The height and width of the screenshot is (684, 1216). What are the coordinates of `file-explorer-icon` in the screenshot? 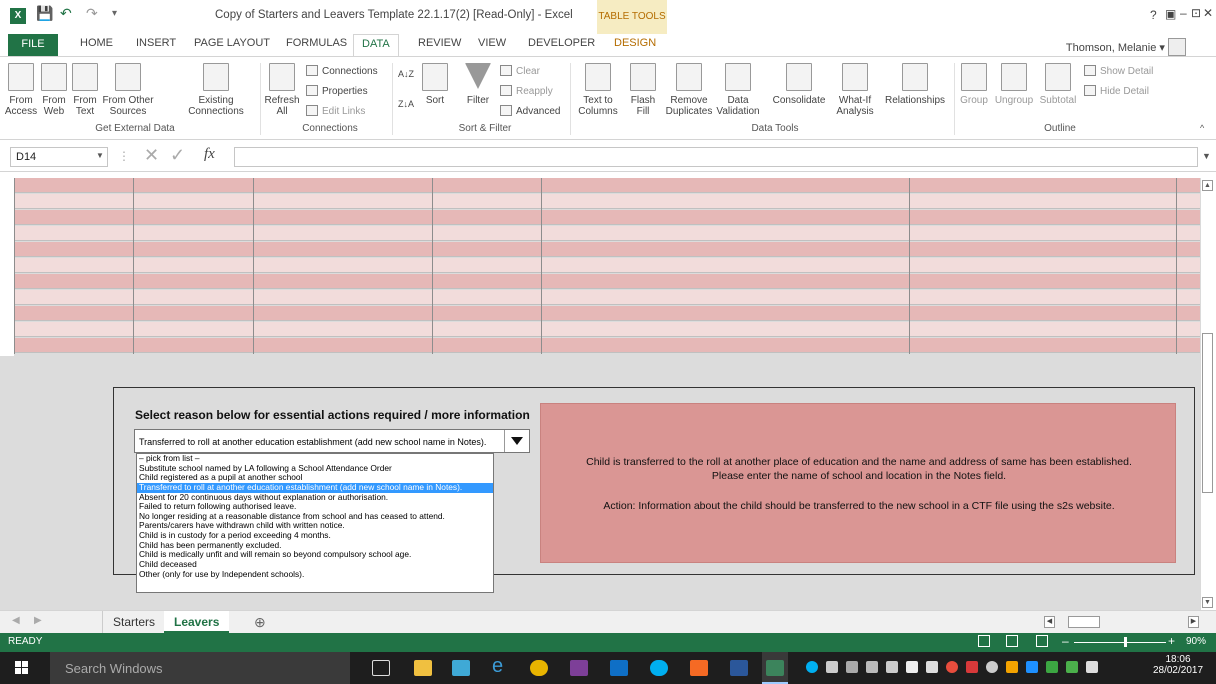 It's located at (423, 668).